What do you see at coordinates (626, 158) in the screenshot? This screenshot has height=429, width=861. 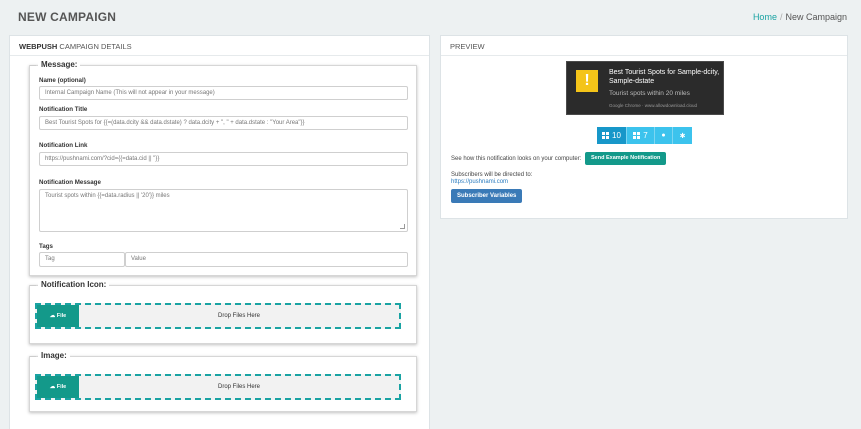 I see `send-example-notification-button: Send Example Notification` at bounding box center [626, 158].